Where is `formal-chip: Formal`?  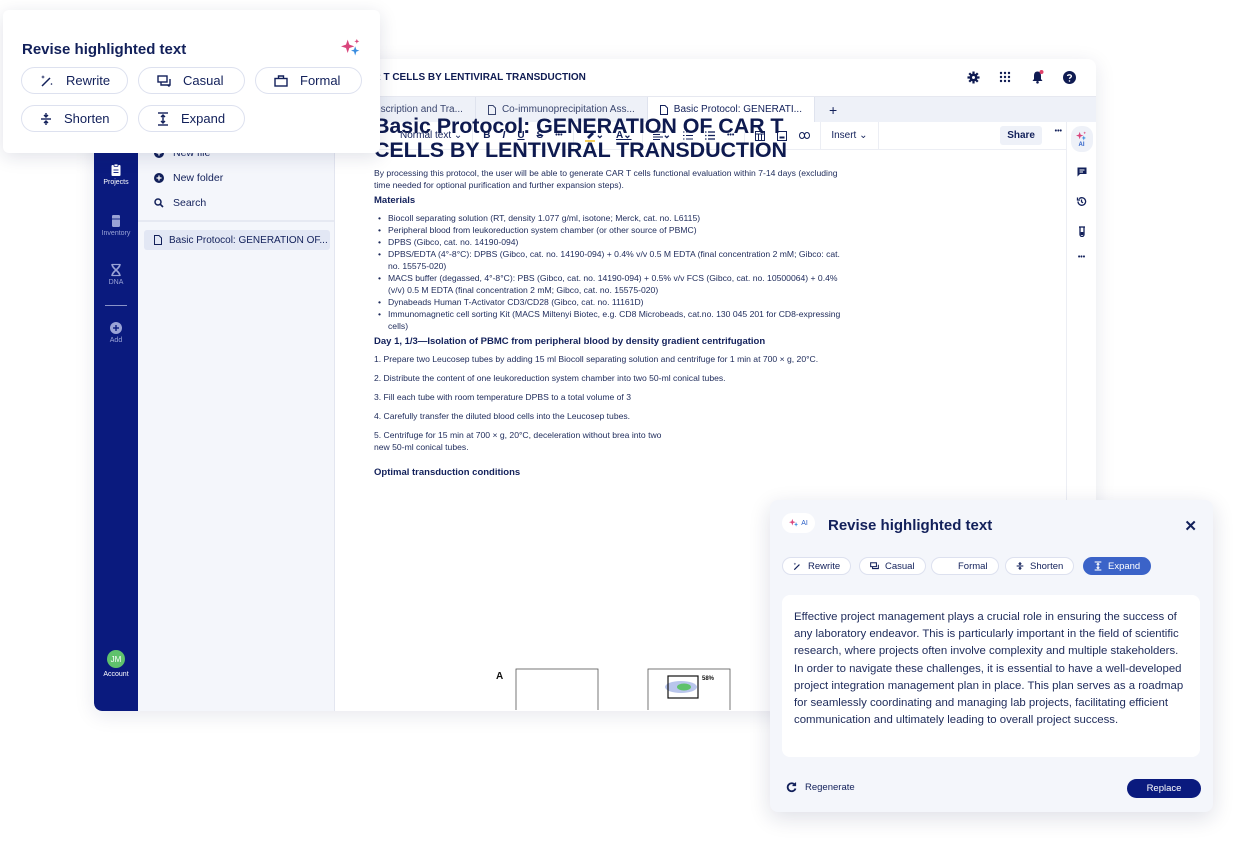 formal-chip: Formal is located at coordinates (965, 566).